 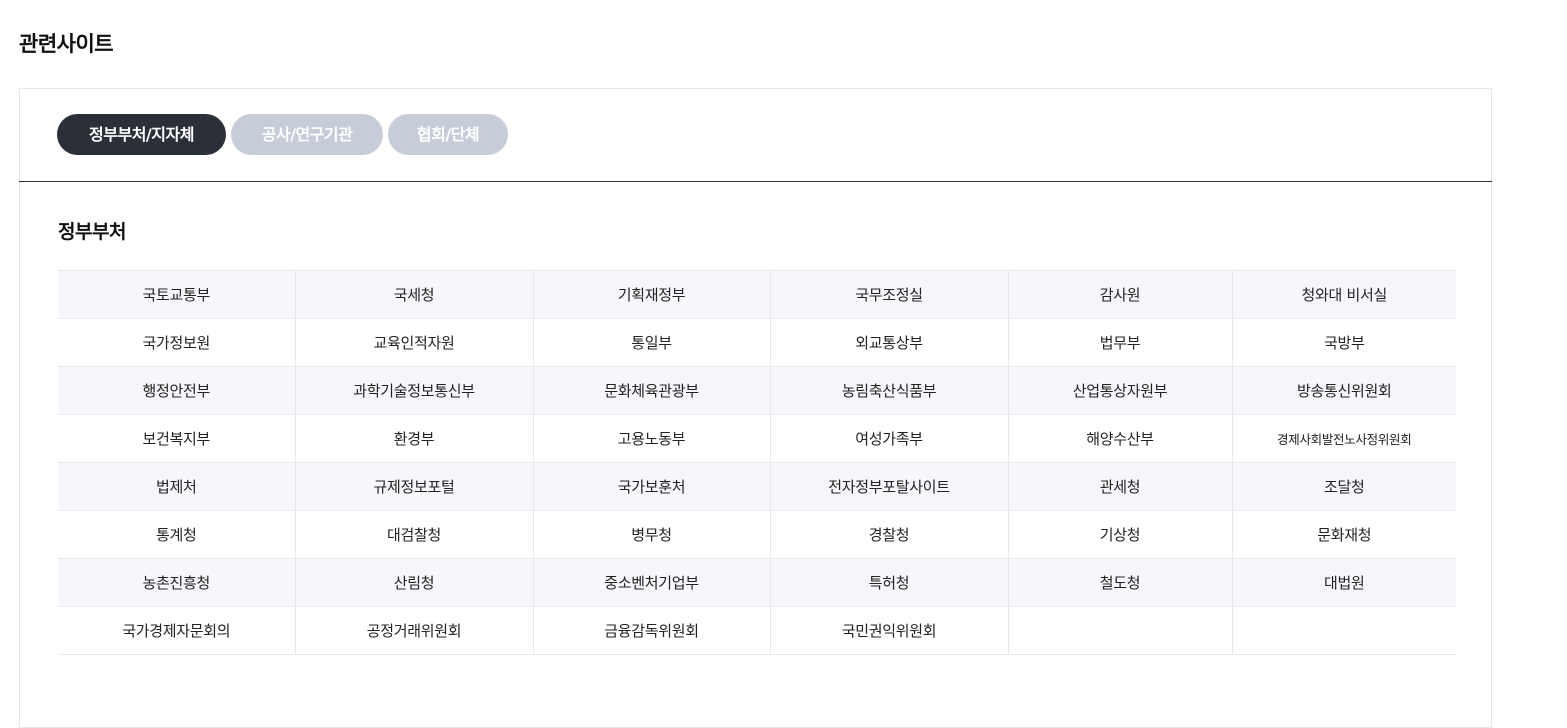 What do you see at coordinates (66, 44) in the screenshot?
I see `page-title: 관련사이트` at bounding box center [66, 44].